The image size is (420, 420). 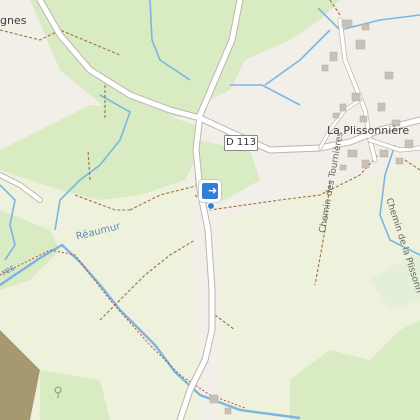 I want to click on directions-marker: ➜, so click(x=210, y=191).